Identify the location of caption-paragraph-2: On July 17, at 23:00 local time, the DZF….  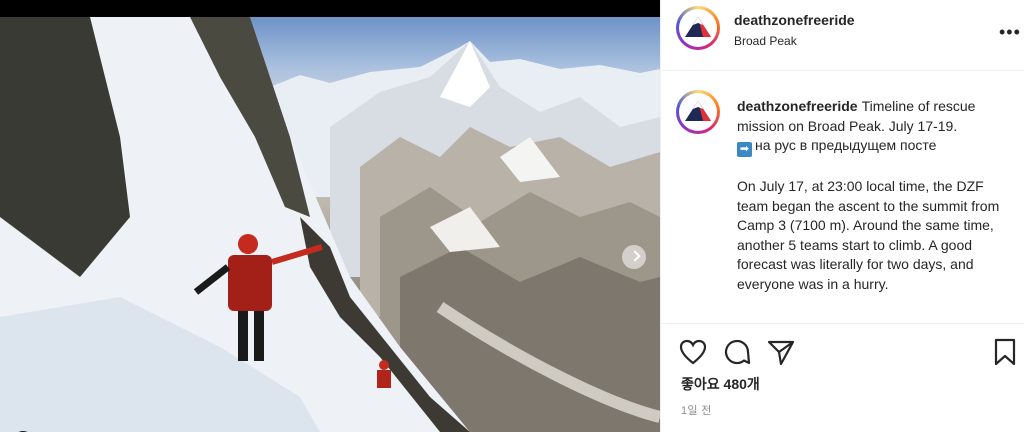
(868, 235).